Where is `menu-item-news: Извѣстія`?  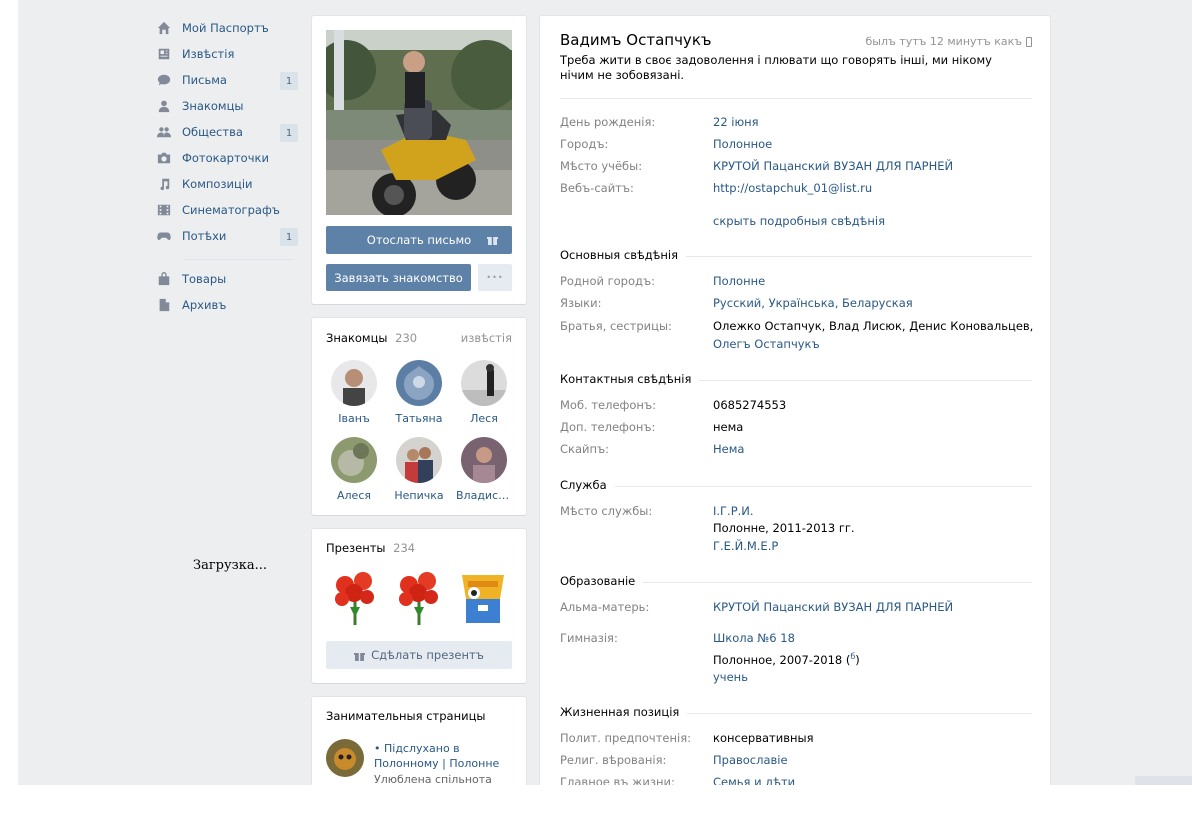
menu-item-news: Извѣстія is located at coordinates (227, 54).